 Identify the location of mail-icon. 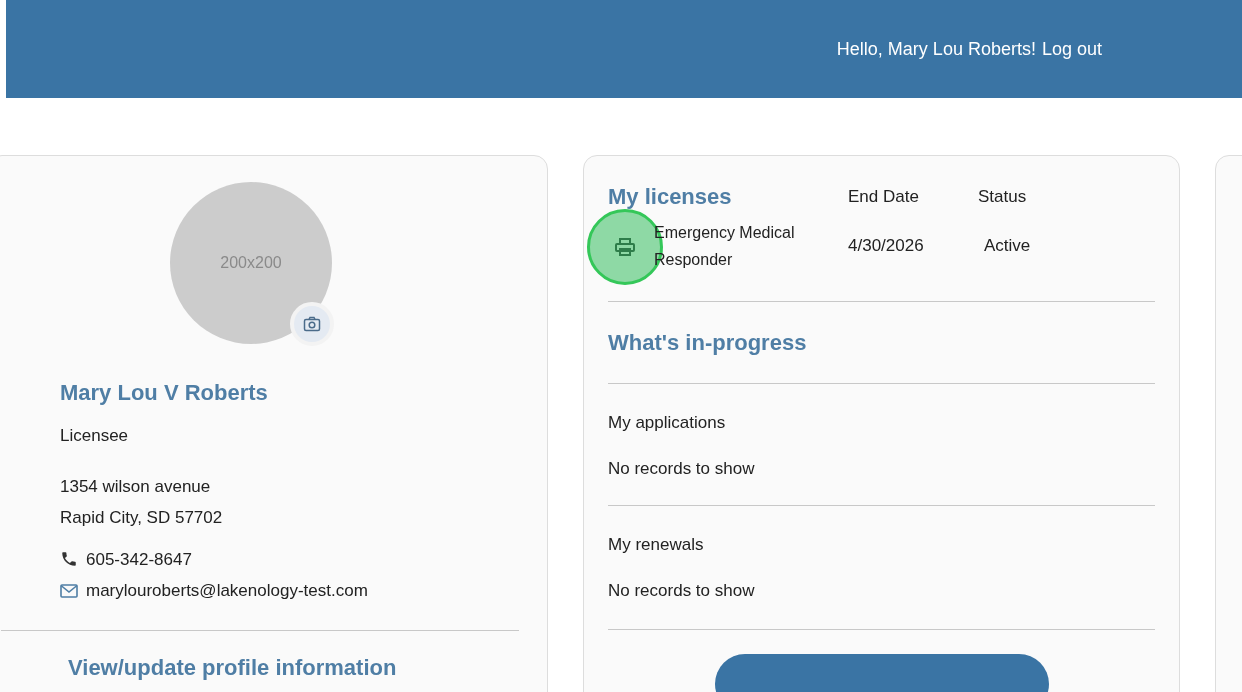
(69, 590).